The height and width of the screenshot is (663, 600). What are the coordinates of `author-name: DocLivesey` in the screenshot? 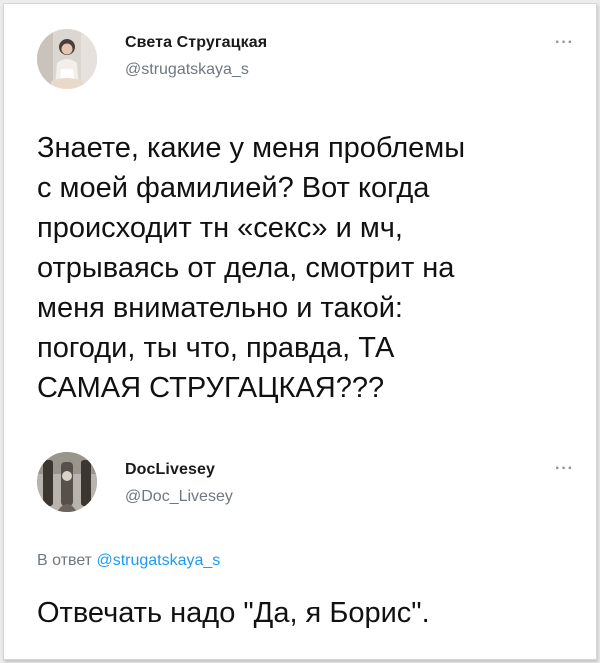 It's located at (170, 470).